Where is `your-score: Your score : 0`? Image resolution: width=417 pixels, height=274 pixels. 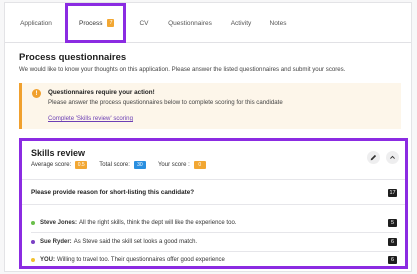
your-score: Your score : 0 is located at coordinates (182, 165).